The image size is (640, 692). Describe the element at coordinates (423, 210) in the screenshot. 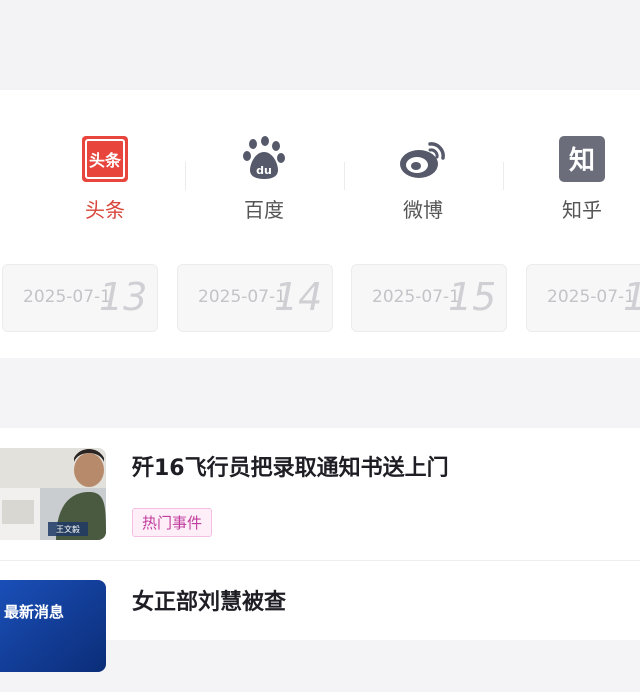

I see `platform-label-weibo: 微博` at that location.